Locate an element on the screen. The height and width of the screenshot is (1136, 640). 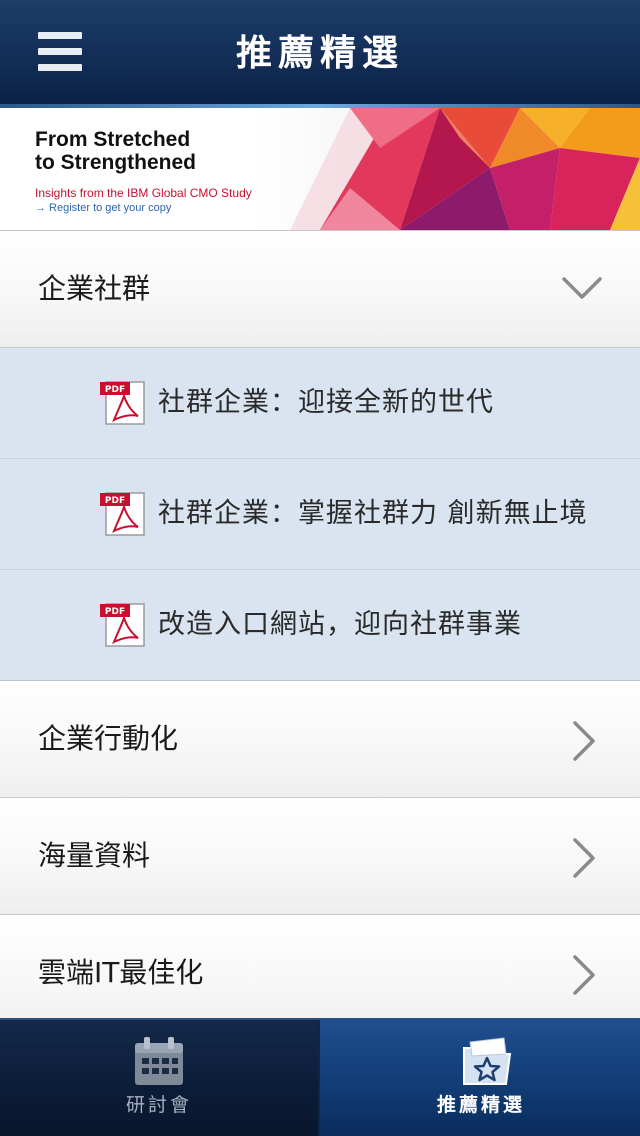
document-title: 社群企業：迎接全新的世代 is located at coordinates (326, 402).